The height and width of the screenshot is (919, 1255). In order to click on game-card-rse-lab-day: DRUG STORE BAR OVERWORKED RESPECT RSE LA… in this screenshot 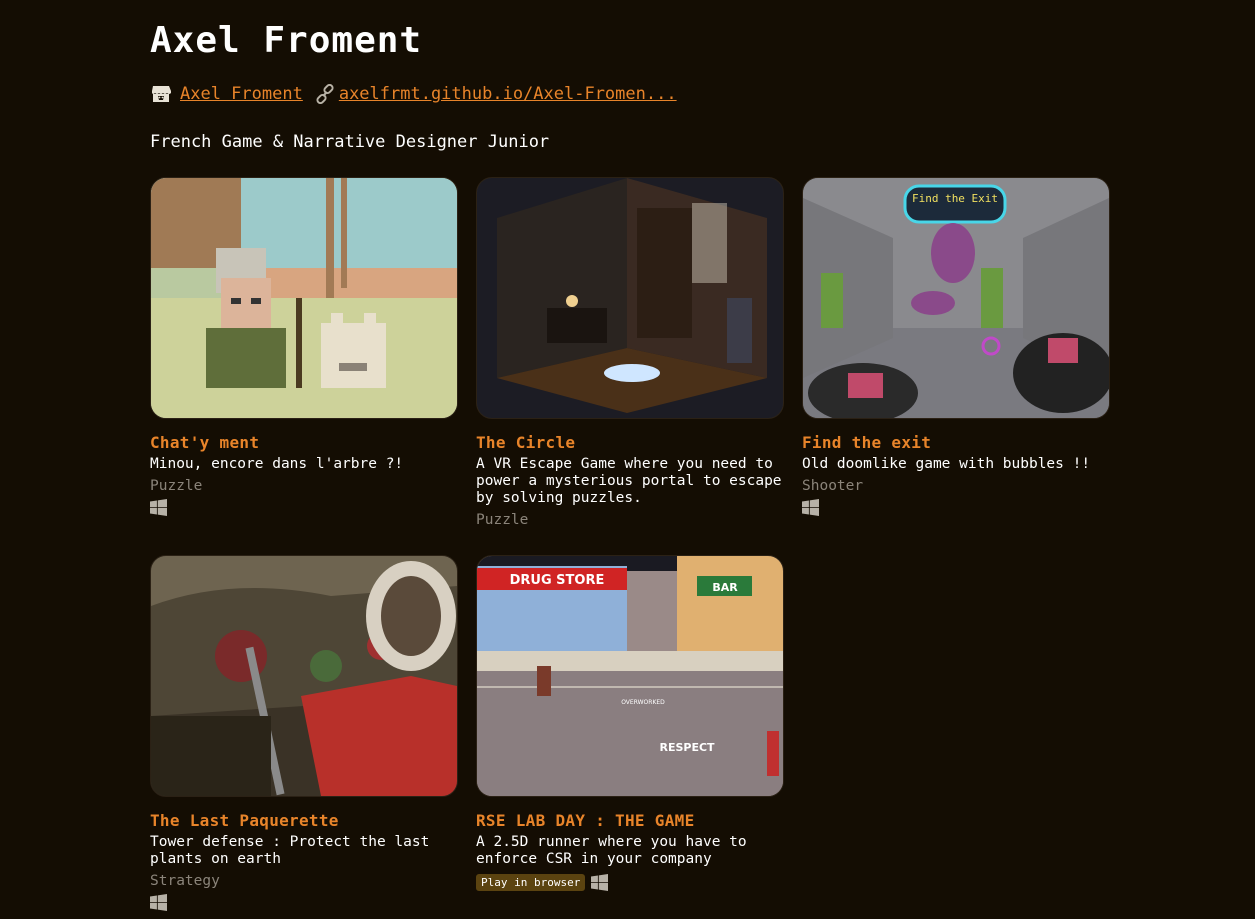, I will do `click(630, 723)`.